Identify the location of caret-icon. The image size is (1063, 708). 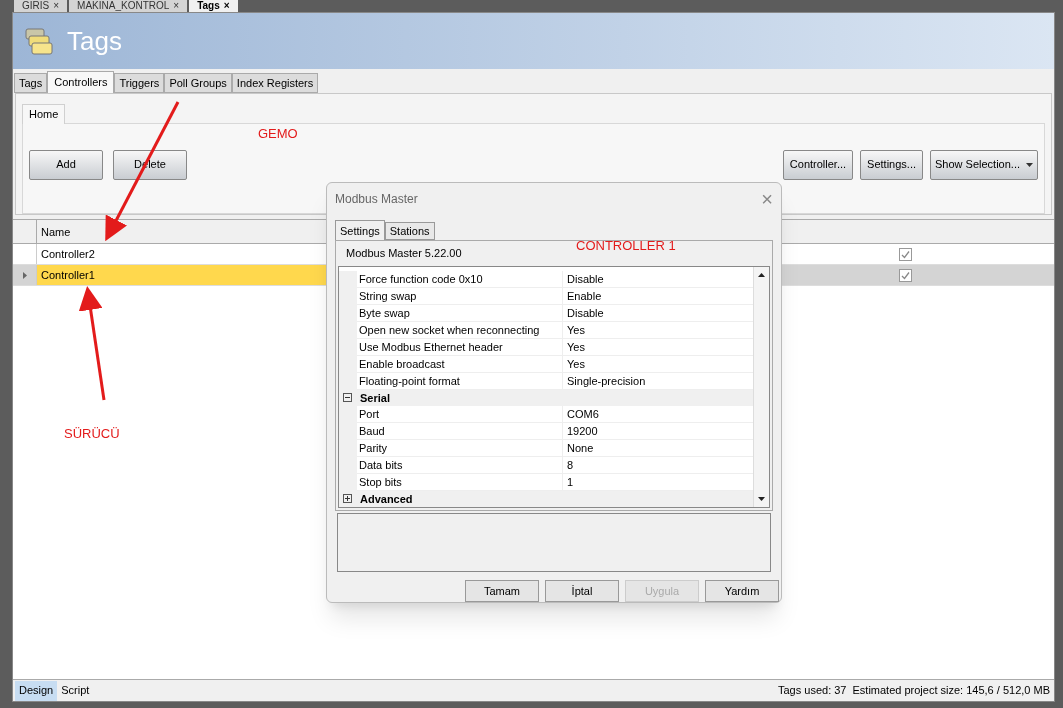
(1029, 164).